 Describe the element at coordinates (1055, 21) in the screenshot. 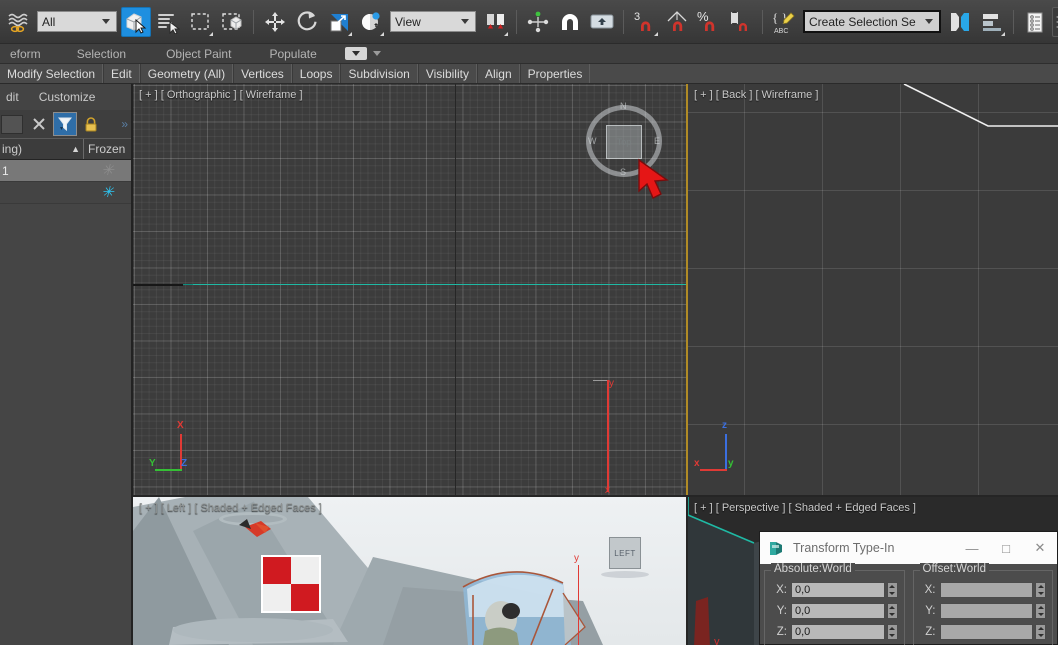

I see `scene-explorer-icon` at that location.